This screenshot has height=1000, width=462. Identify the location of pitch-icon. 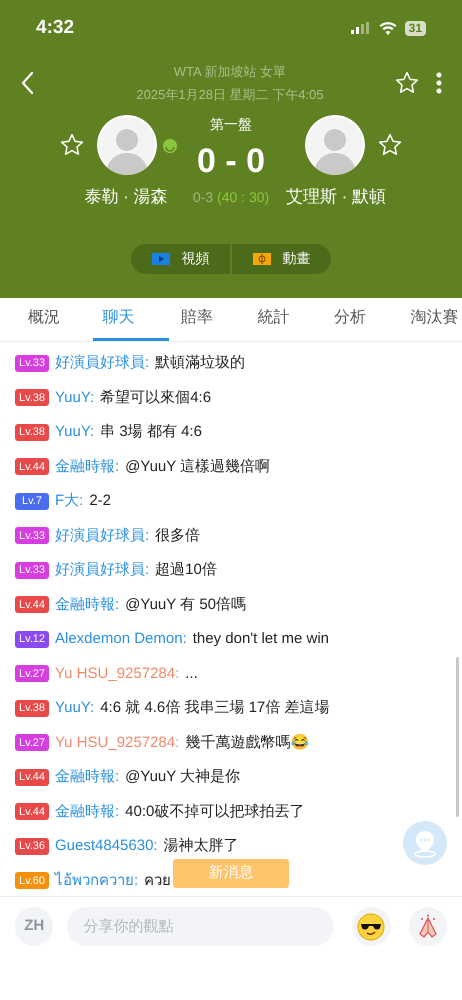
(261, 258).